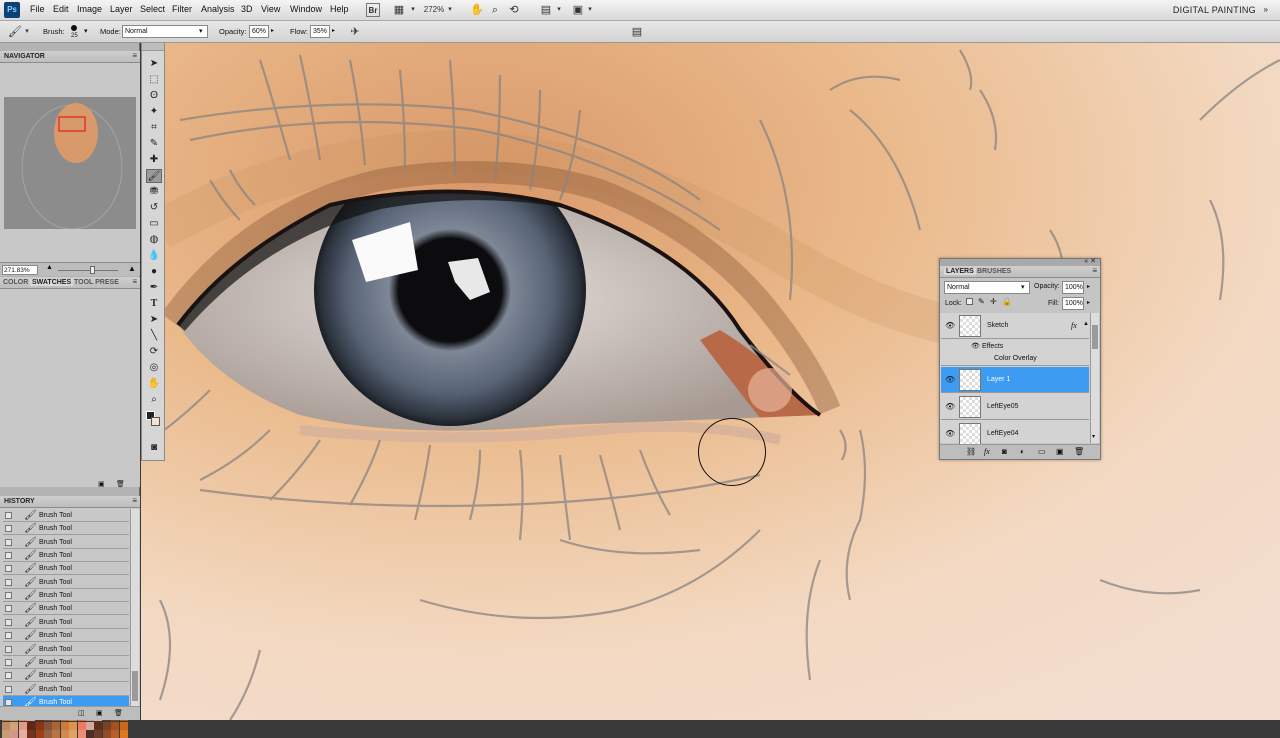 The width and height of the screenshot is (1280, 738). I want to click on tab-tool-presets: TOOL PRESE, so click(96, 282).